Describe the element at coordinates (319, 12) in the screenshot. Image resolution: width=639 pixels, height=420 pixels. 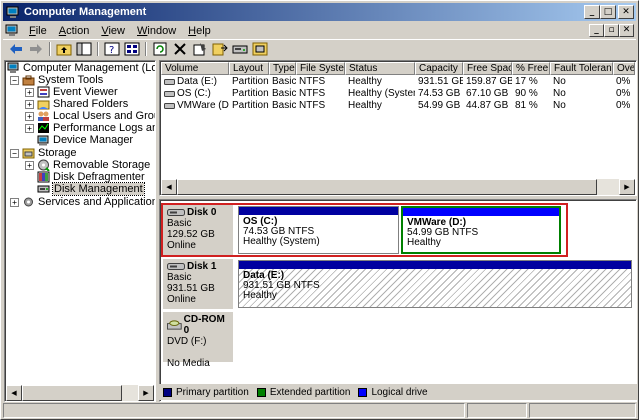
I see `title-bar: Computer Management _ □ ✕` at that location.